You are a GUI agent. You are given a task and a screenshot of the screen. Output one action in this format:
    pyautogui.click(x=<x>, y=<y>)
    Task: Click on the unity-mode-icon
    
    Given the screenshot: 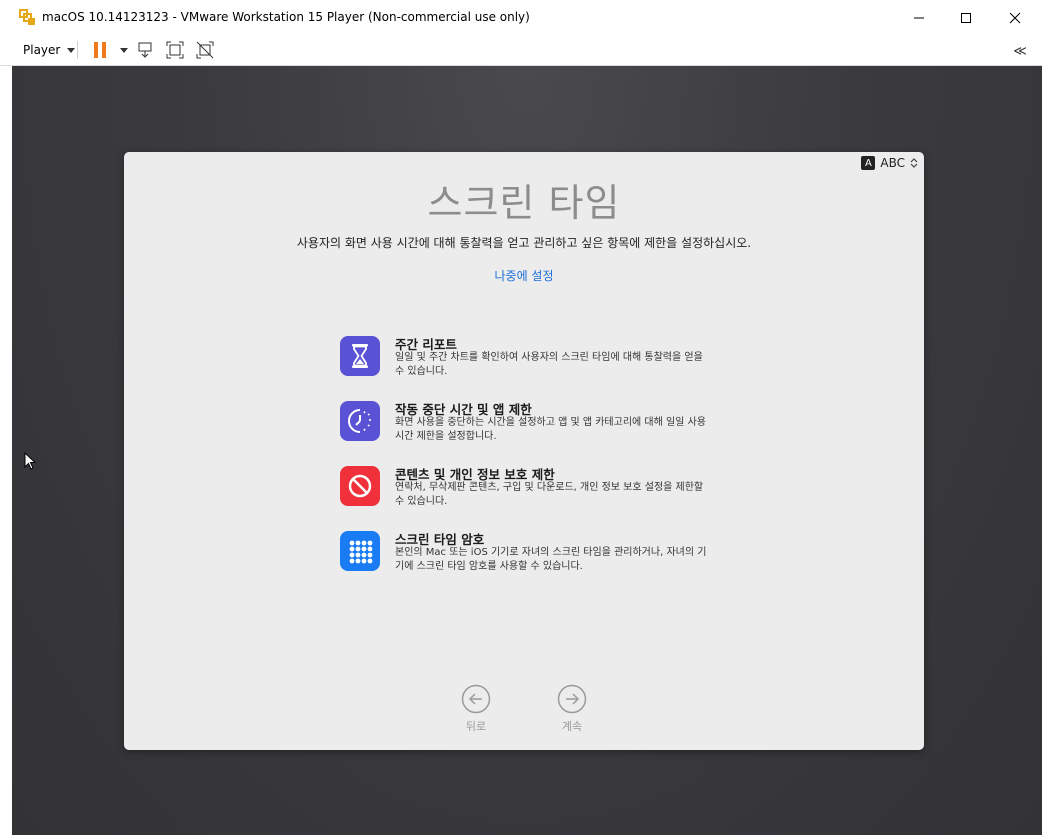 What is the action you would take?
    pyautogui.click(x=205, y=50)
    